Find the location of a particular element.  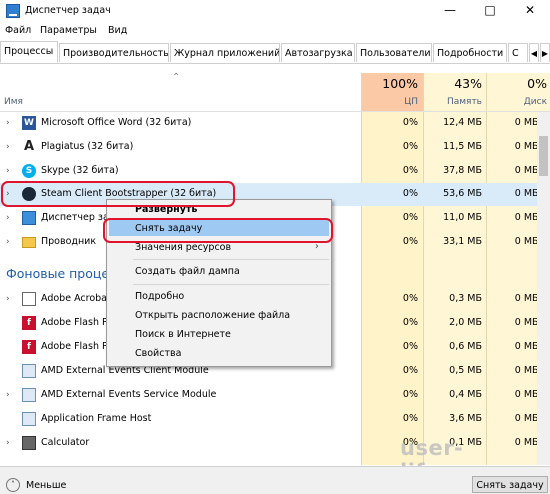

tab-scroll-left-icon: ◀ is located at coordinates (534, 52).